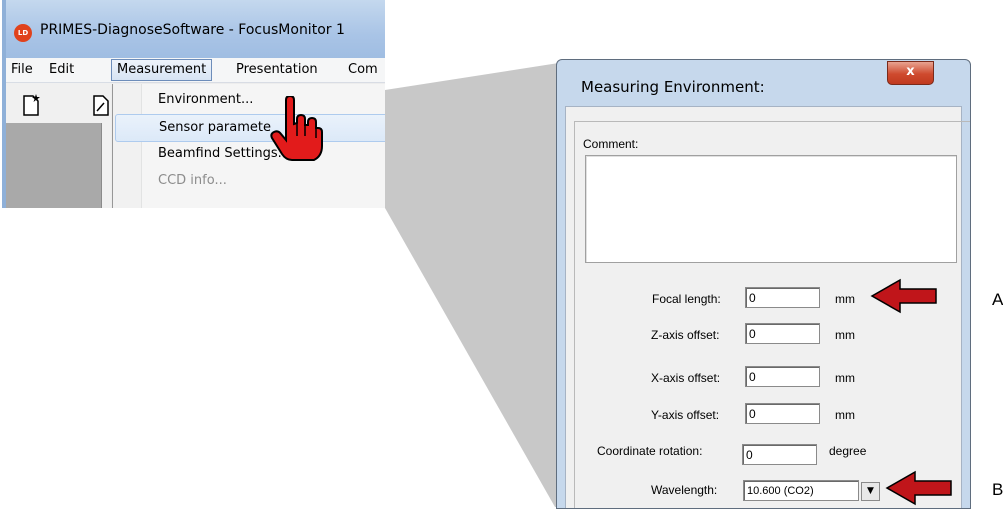 The width and height of the screenshot is (1003, 509). I want to click on comment-label: Comment:, so click(611, 144).